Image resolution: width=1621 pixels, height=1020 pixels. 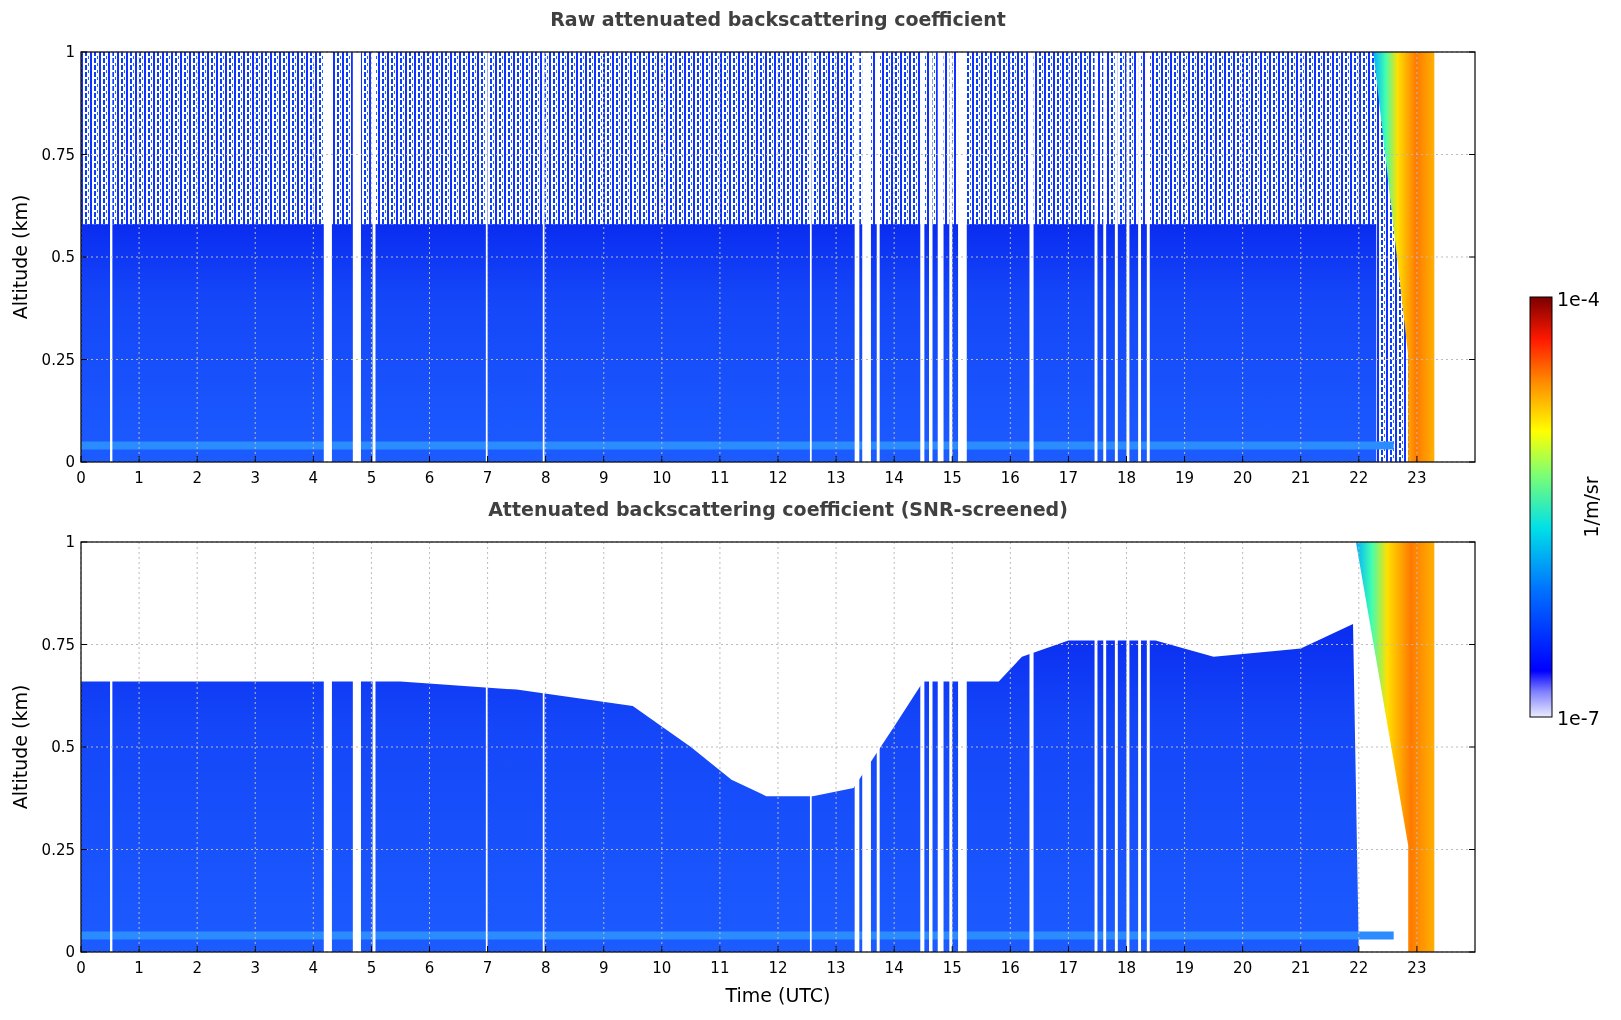 What do you see at coordinates (1591, 507) in the screenshot?
I see `colorbar-unit-label: 1/m/sr` at bounding box center [1591, 507].